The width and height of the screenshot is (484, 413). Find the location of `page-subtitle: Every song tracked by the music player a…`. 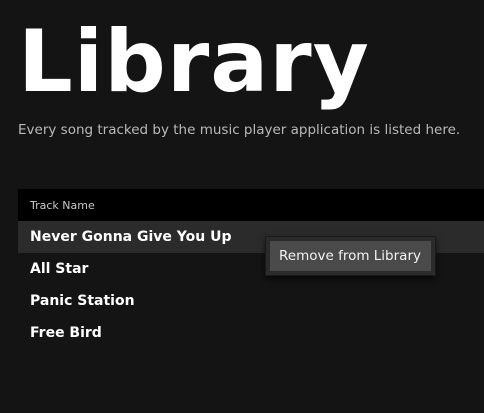

page-subtitle: Every song tracked by the music player a… is located at coordinates (239, 130).